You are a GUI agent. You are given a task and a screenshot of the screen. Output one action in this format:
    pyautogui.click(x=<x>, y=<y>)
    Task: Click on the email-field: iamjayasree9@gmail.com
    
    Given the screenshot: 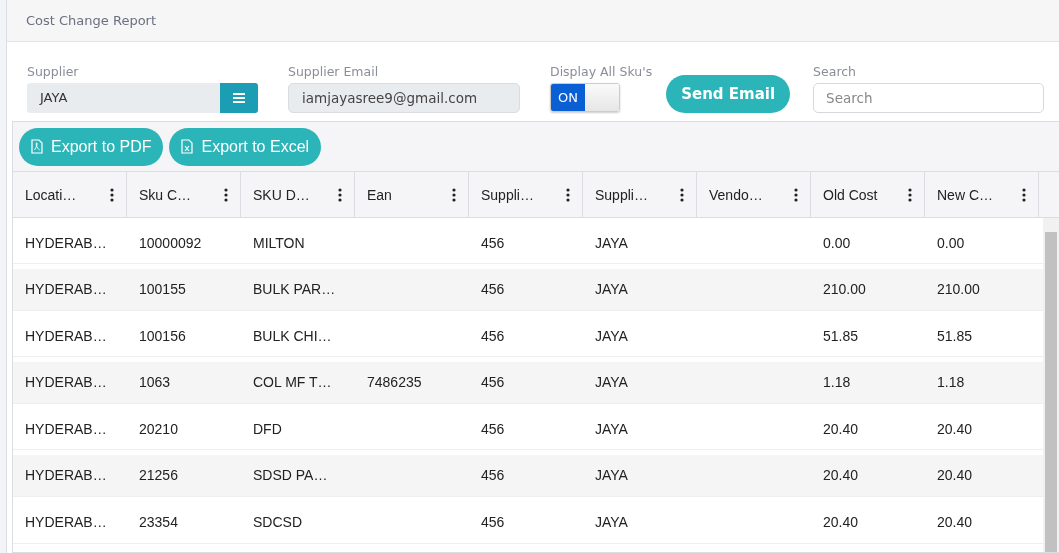 What is the action you would take?
    pyautogui.click(x=404, y=98)
    